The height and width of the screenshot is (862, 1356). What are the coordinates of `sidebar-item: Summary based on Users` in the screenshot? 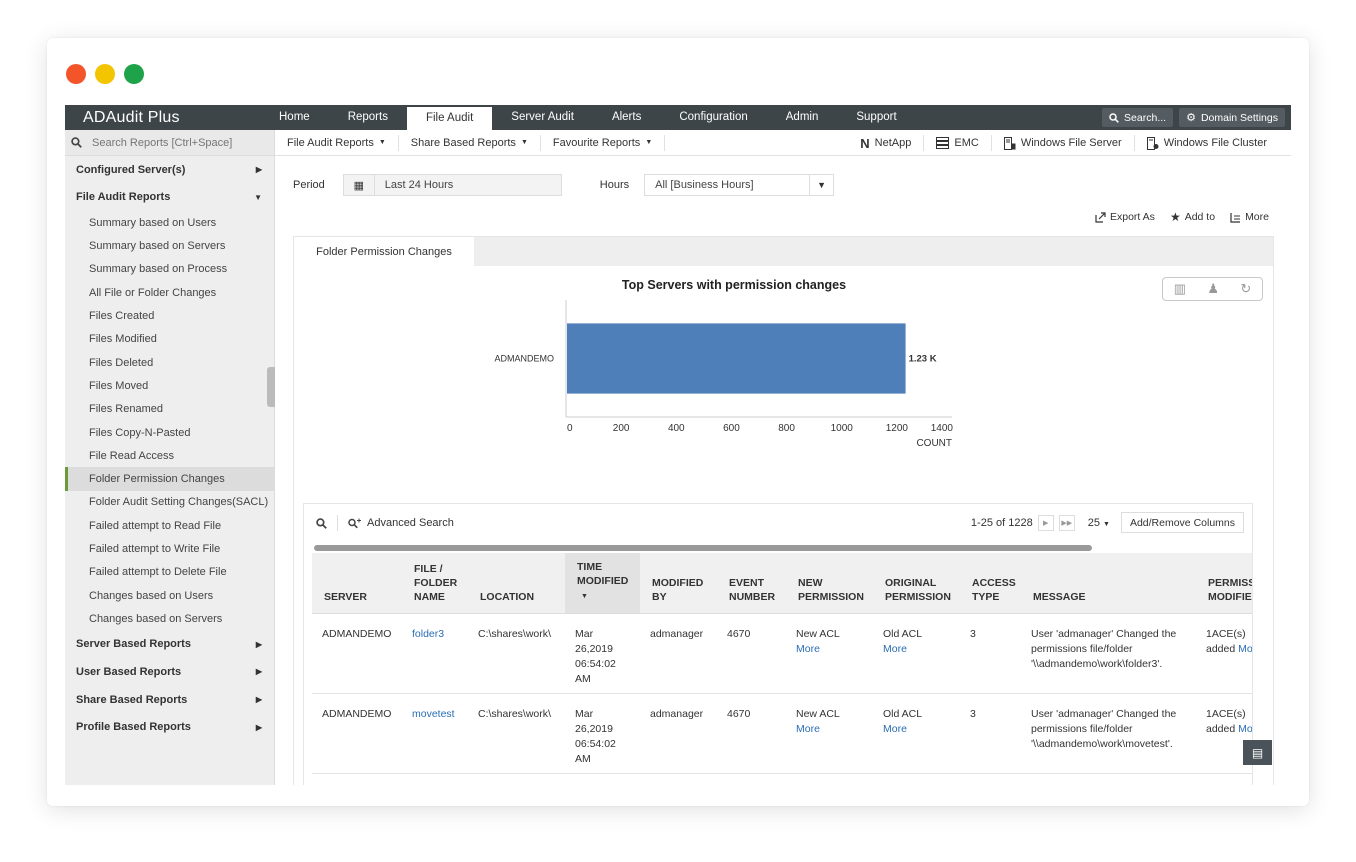 It's located at (169, 222).